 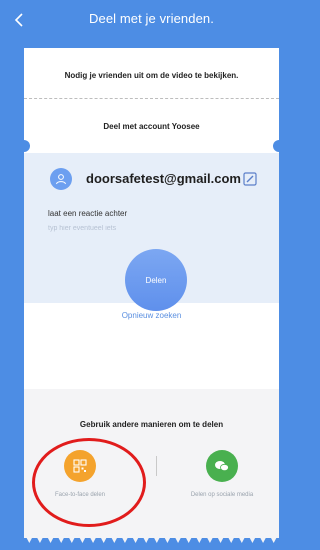 I want to click on account-section-title: Deel met account Yoosee, so click(x=151, y=126).